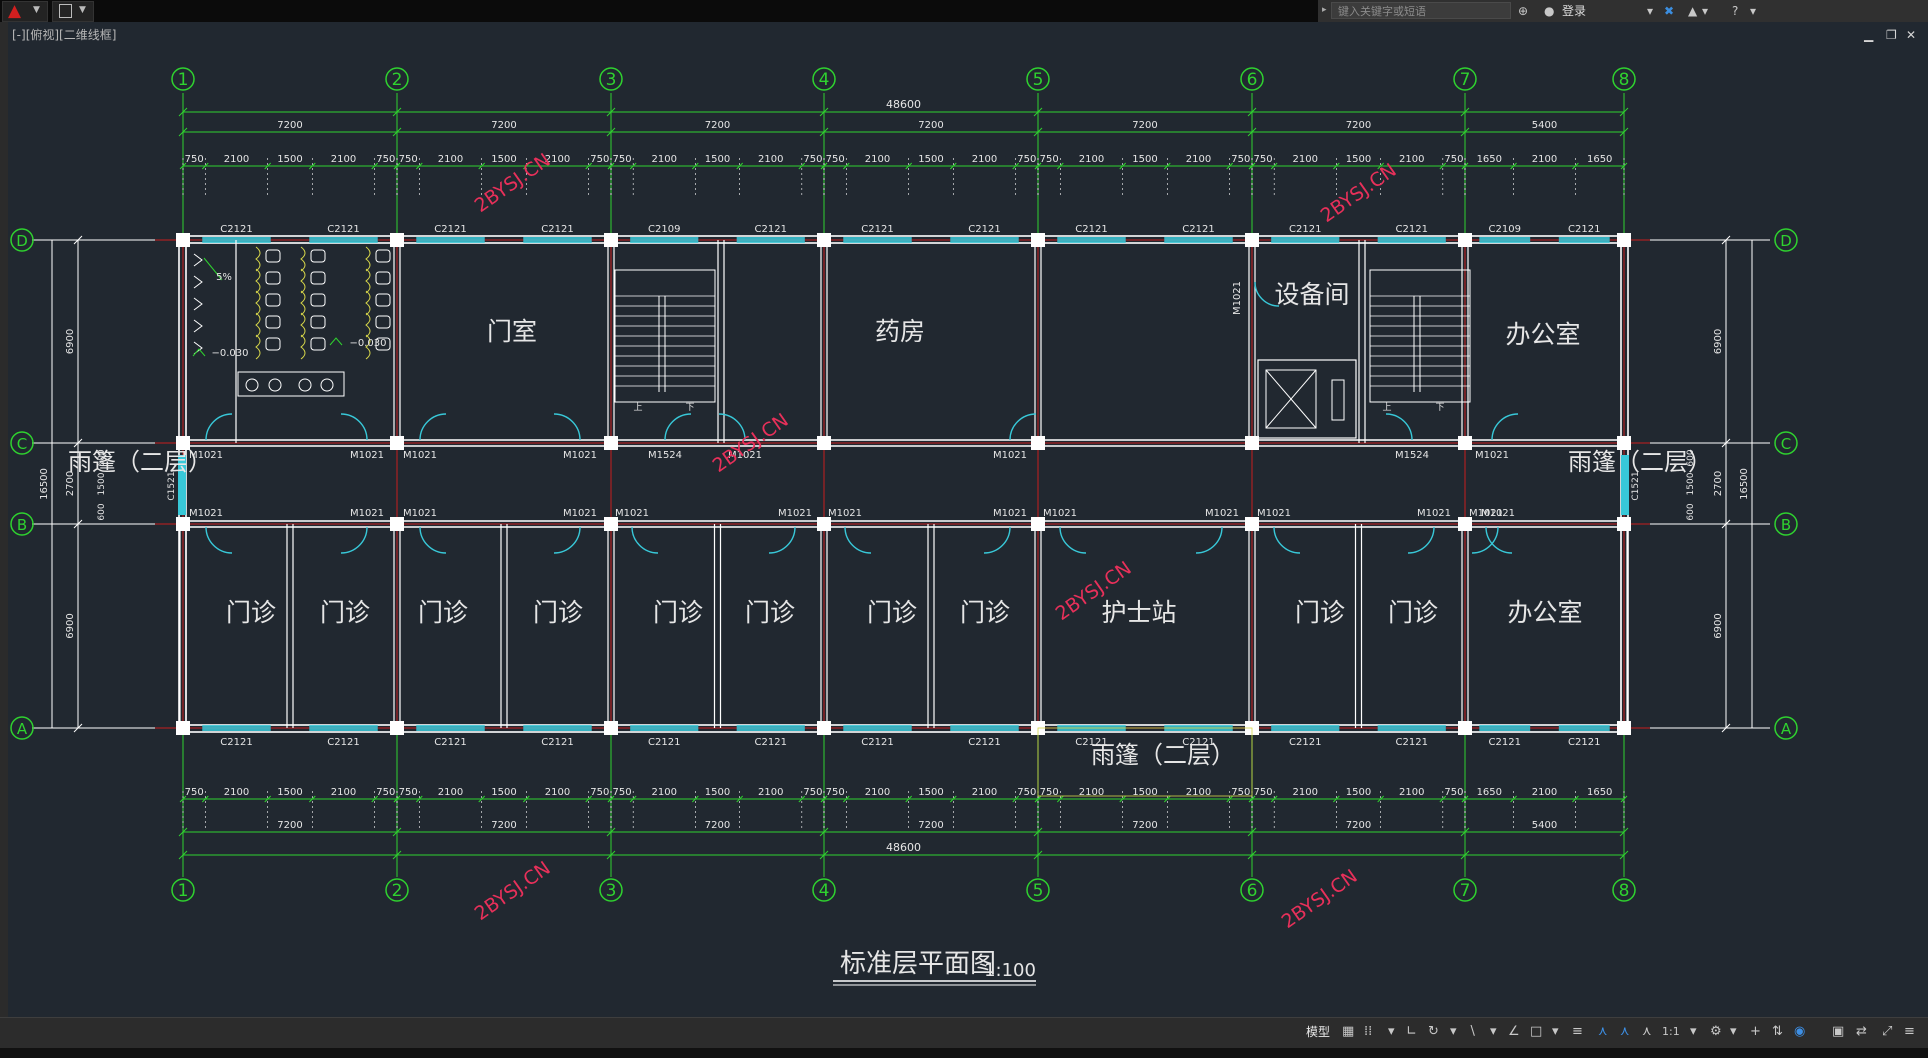 The width and height of the screenshot is (1928, 1058). I want to click on polar-icon: ↻, so click(1433, 1032).